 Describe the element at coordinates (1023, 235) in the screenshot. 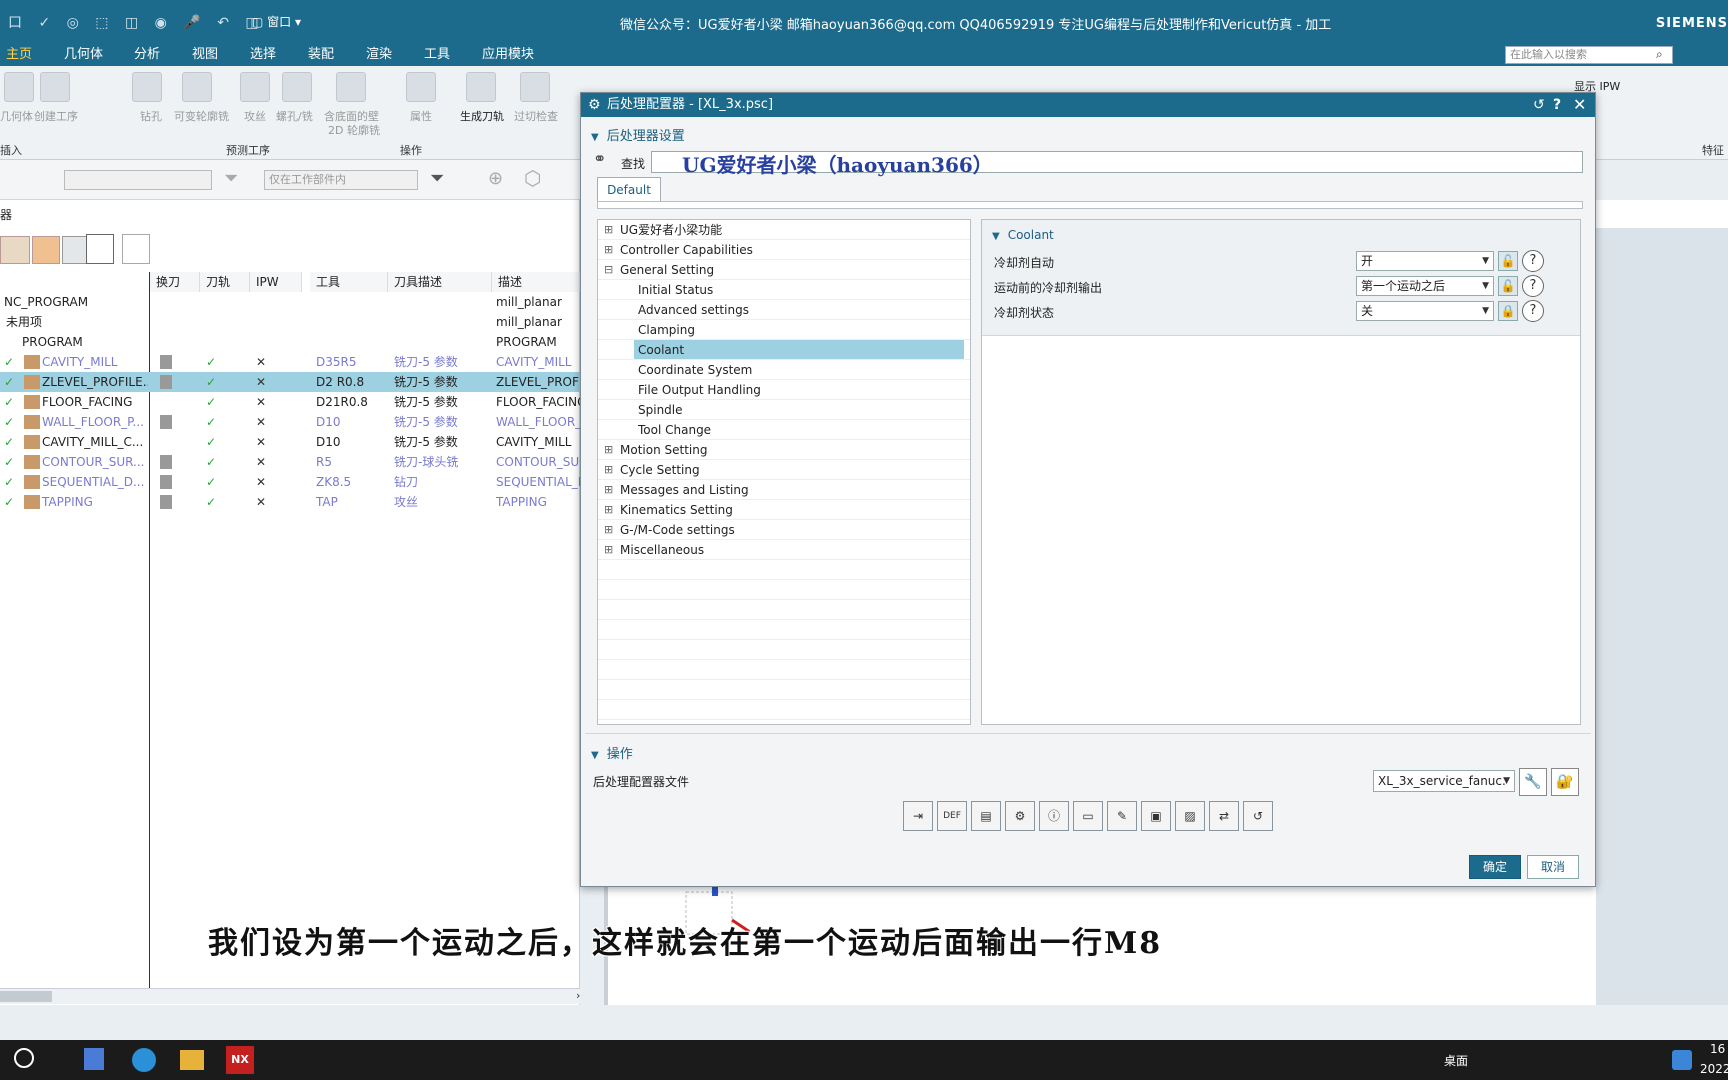

I see `coolant-group-header: ▼ Coolant` at that location.